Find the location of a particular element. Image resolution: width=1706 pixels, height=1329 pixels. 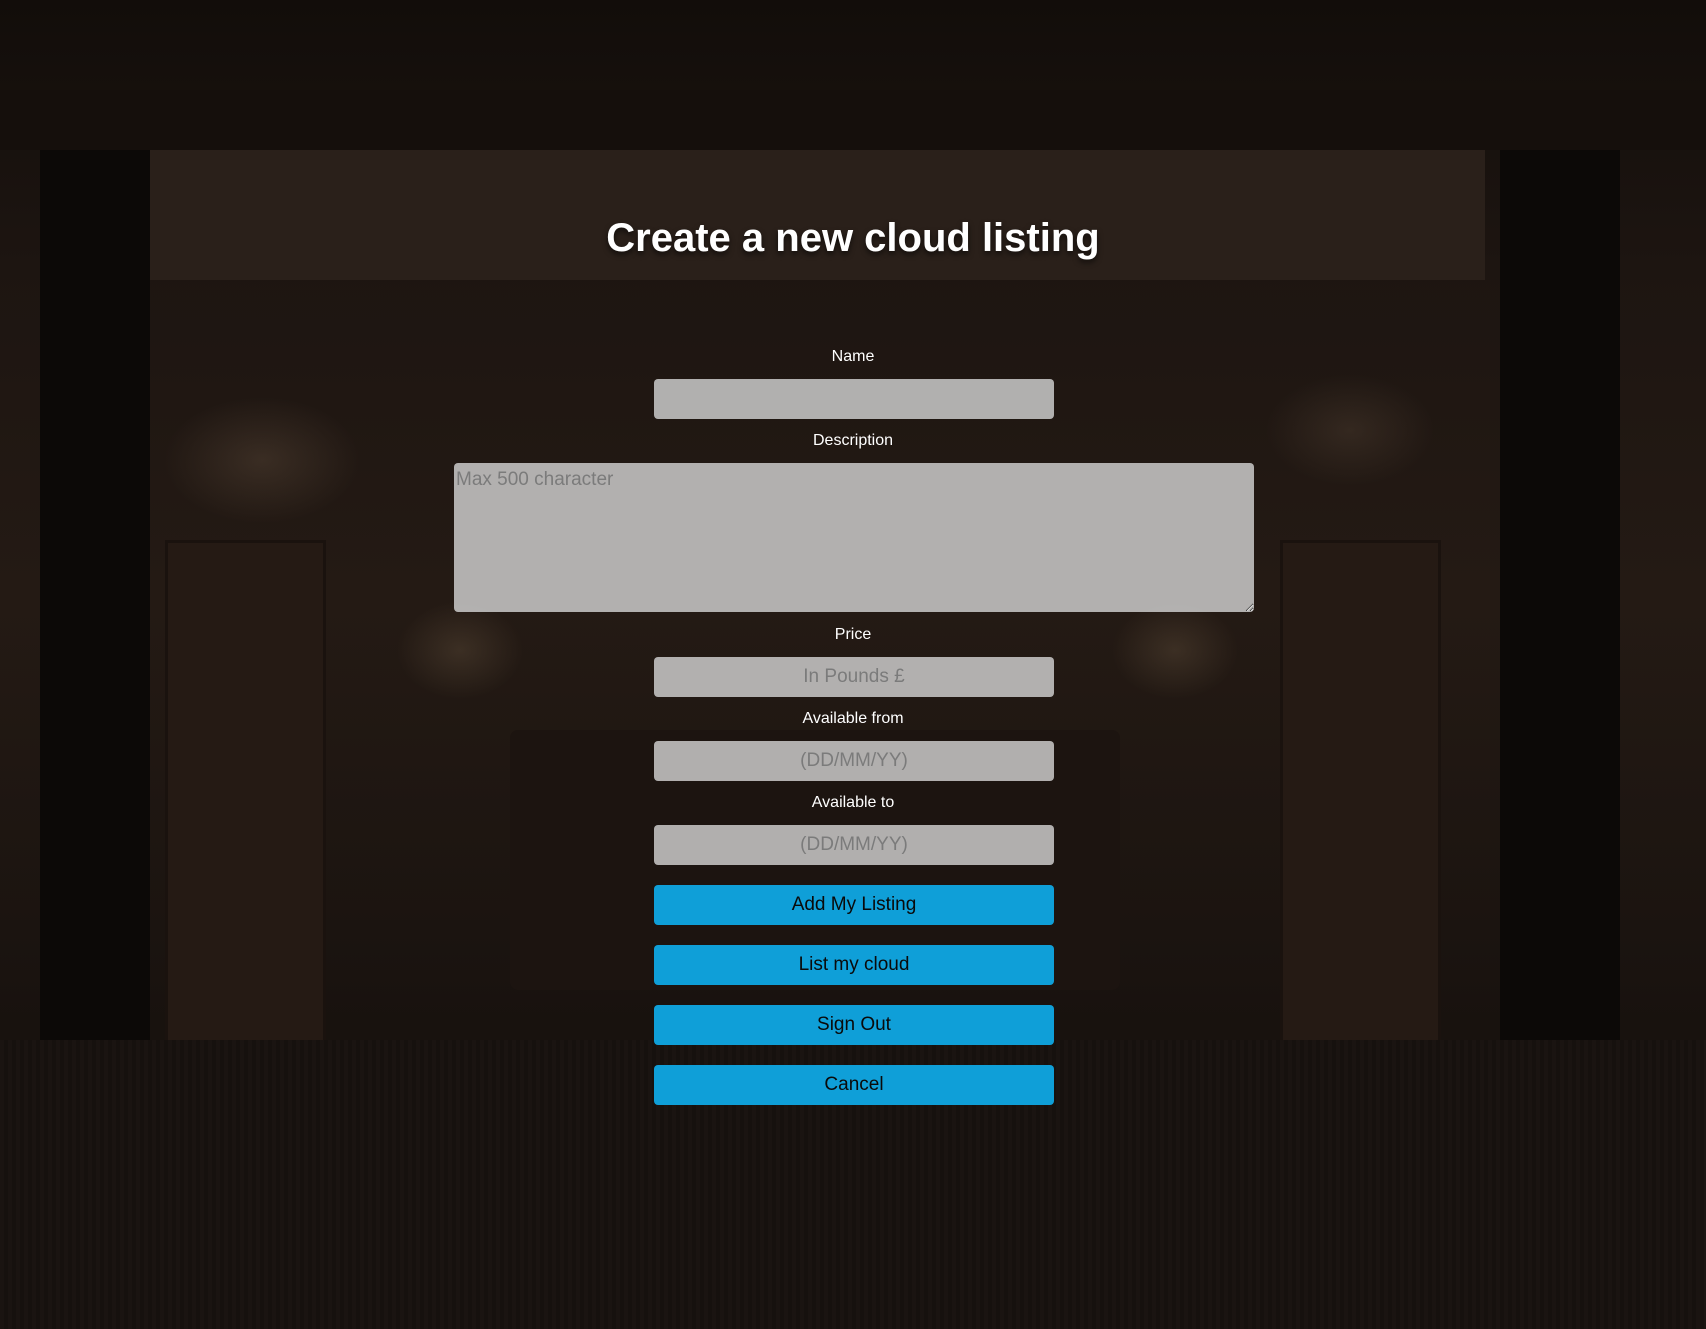

name-label: Name is located at coordinates (853, 356).